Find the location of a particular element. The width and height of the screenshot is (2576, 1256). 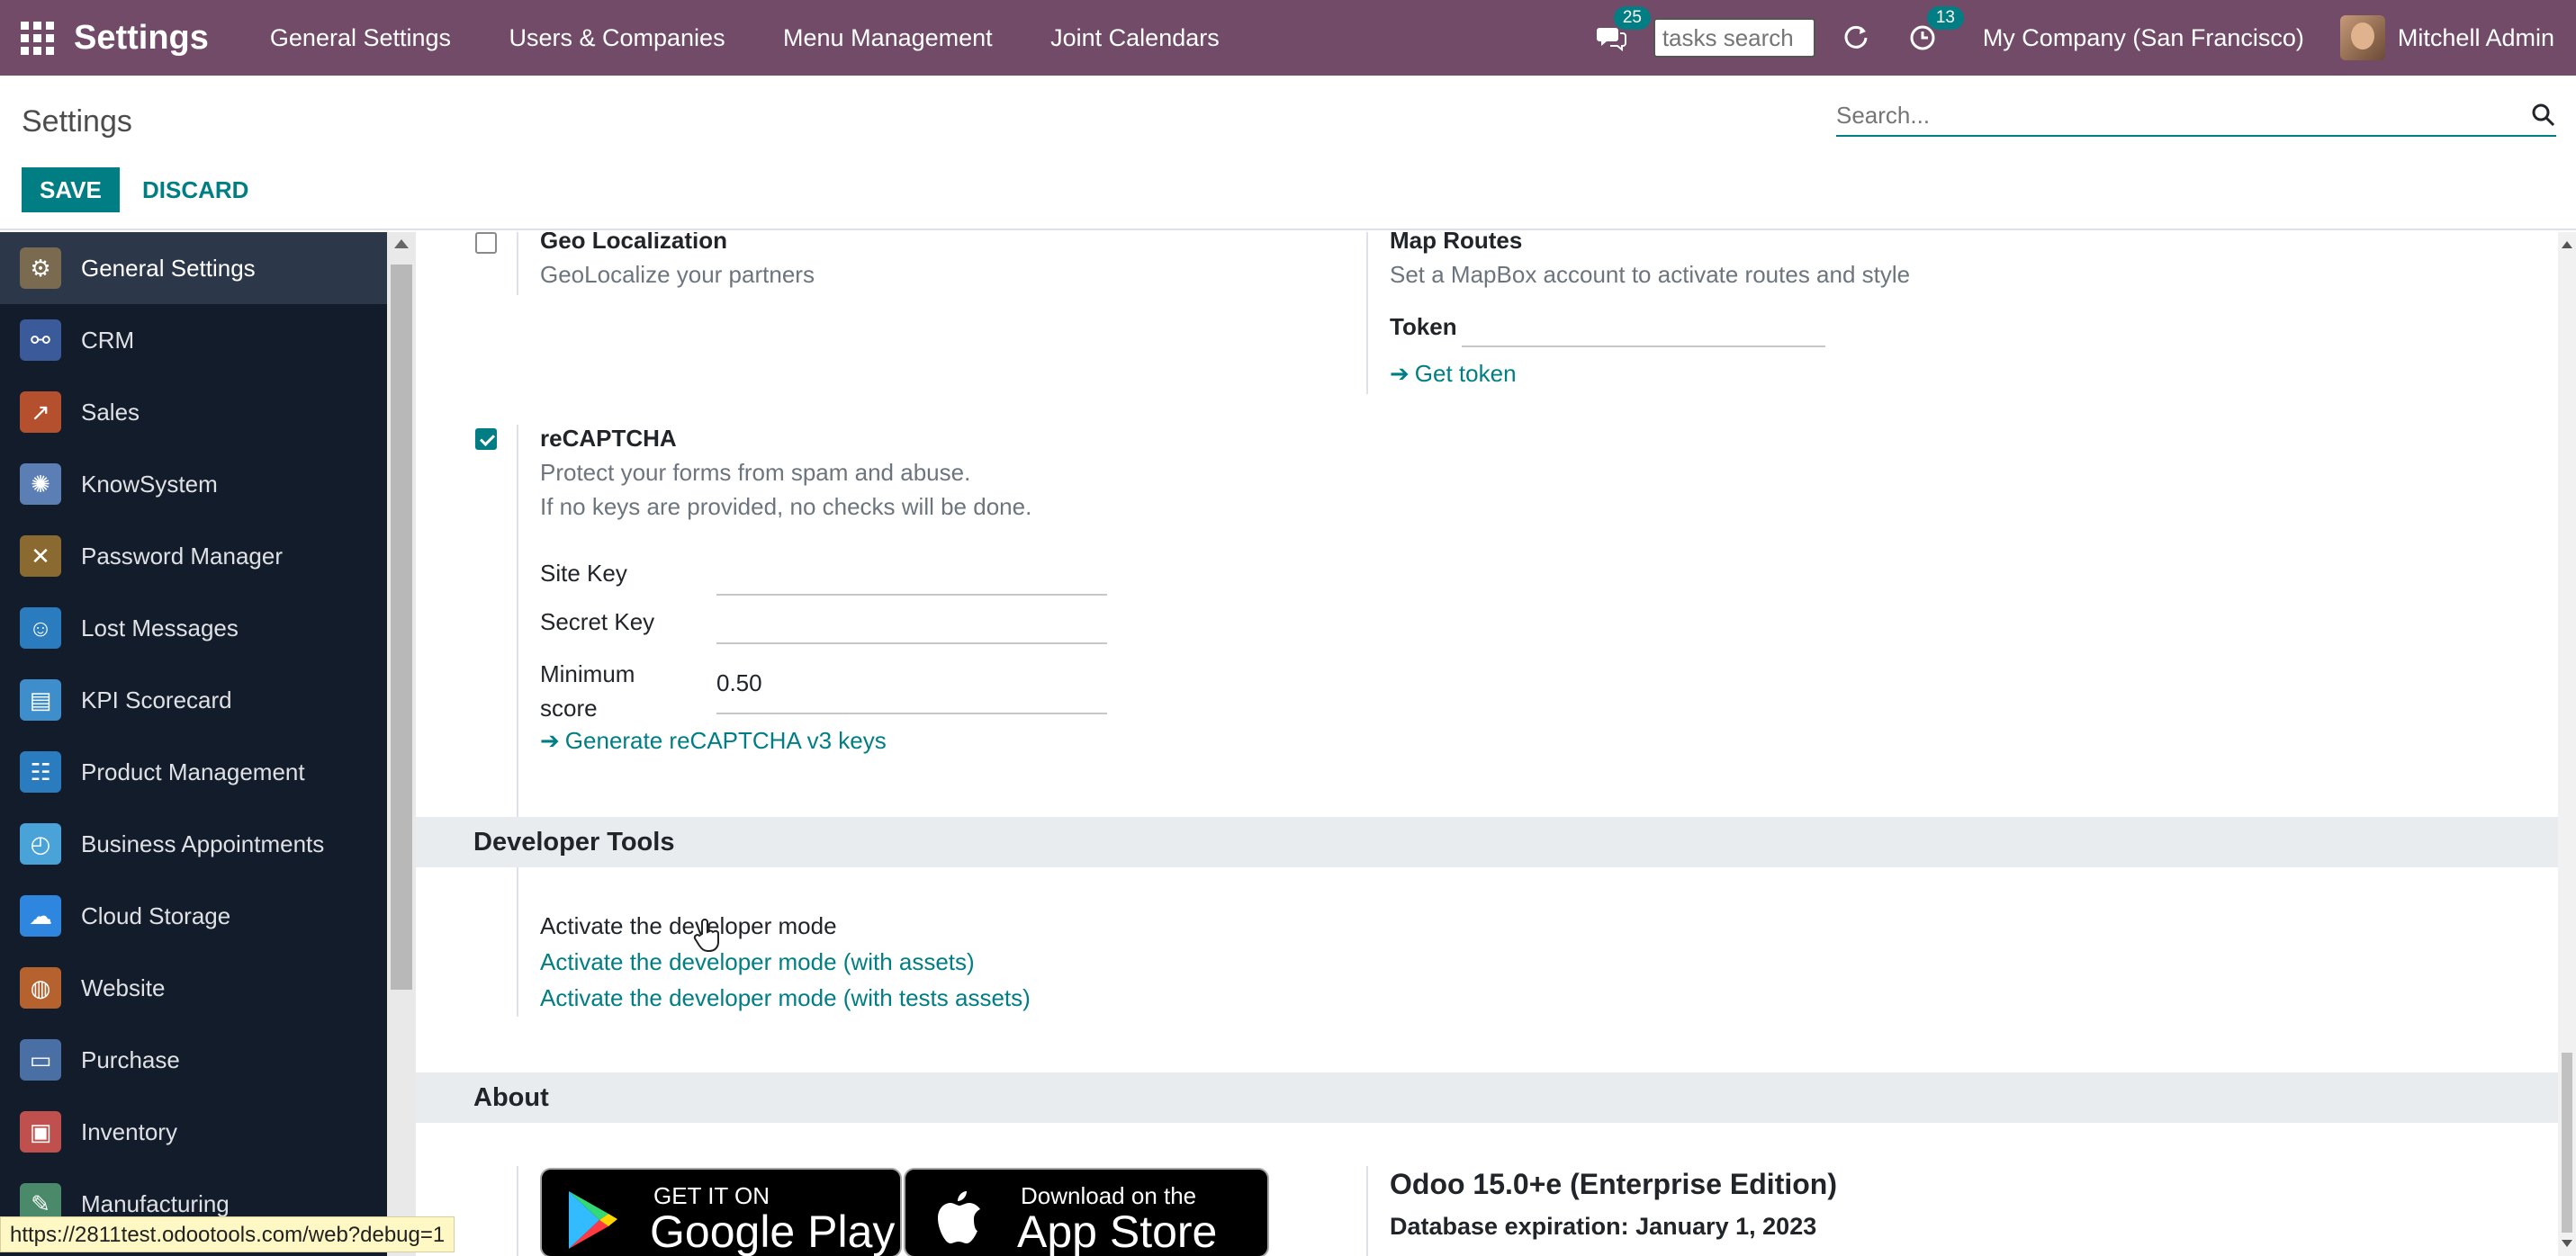

menu-users-companies: Users & Companies is located at coordinates (617, 38).